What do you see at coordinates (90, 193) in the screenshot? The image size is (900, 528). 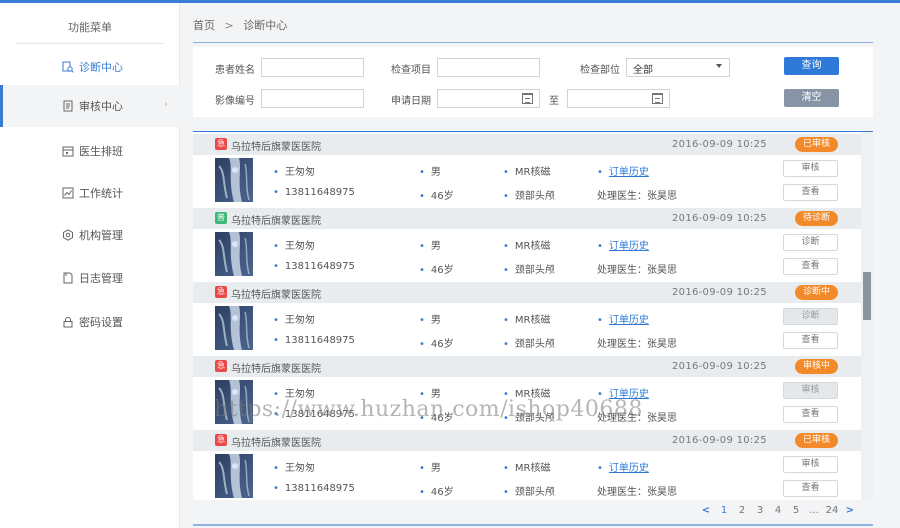 I see `sidebar-item-work-stats: 工作统计` at bounding box center [90, 193].